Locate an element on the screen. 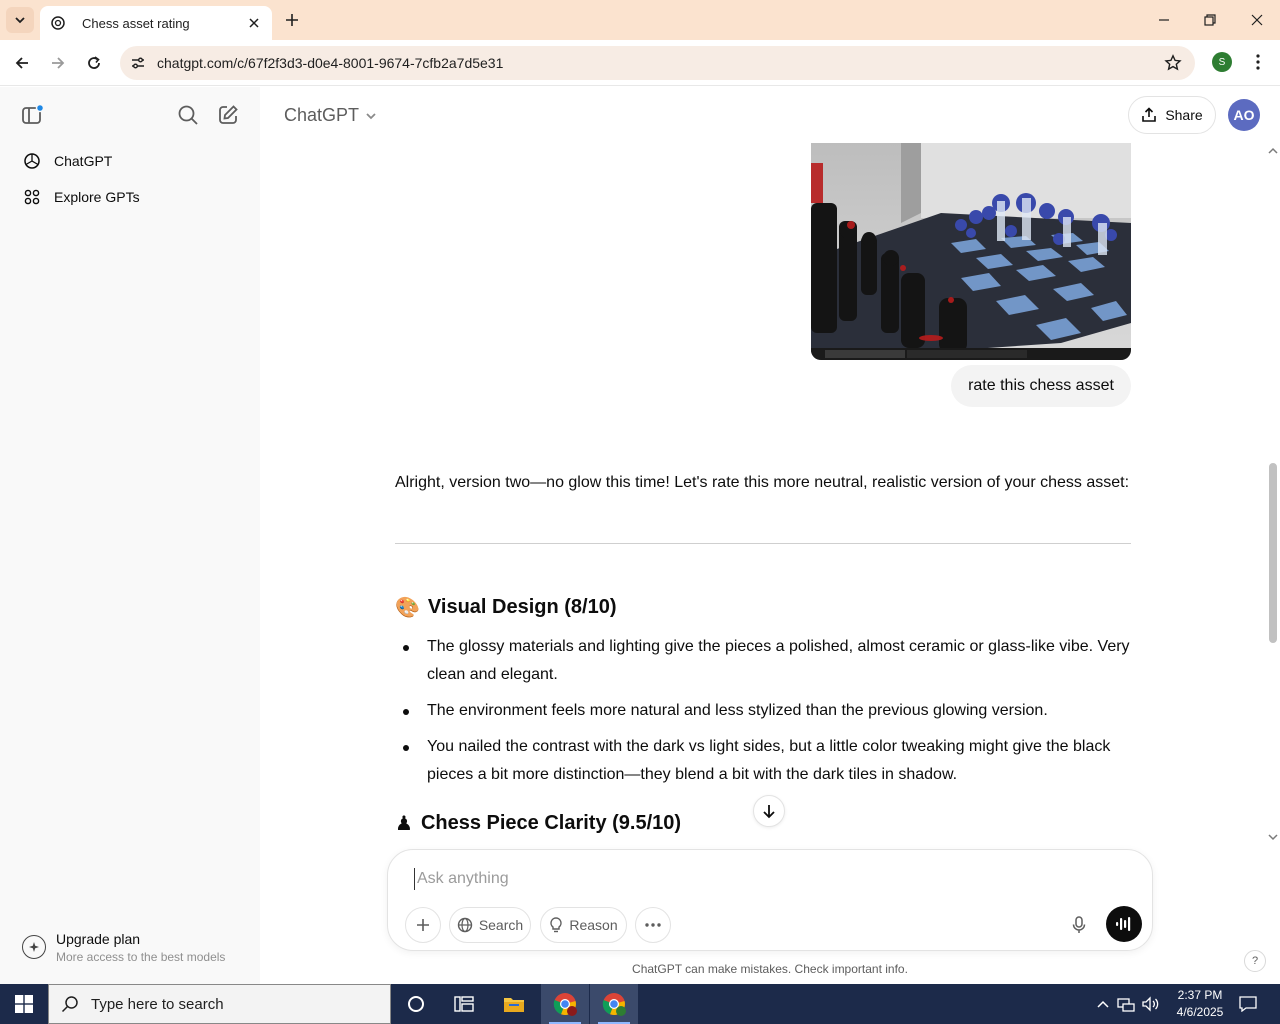 This screenshot has width=1280, height=1024. bookmark-star-icon is located at coordinates (1173, 63).